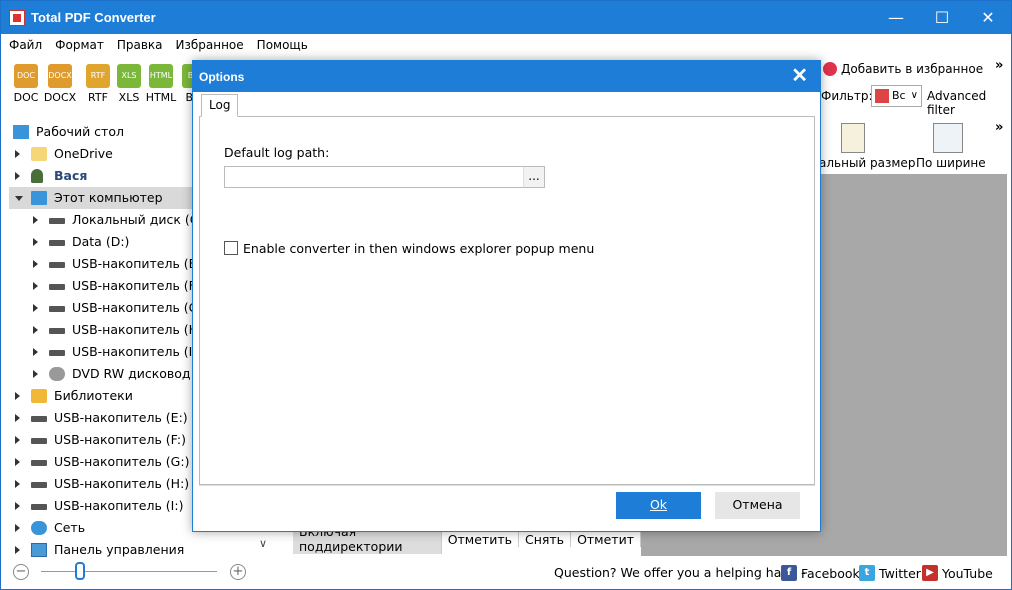  I want to click on format-html-button: HTML HTML, so click(161, 84).